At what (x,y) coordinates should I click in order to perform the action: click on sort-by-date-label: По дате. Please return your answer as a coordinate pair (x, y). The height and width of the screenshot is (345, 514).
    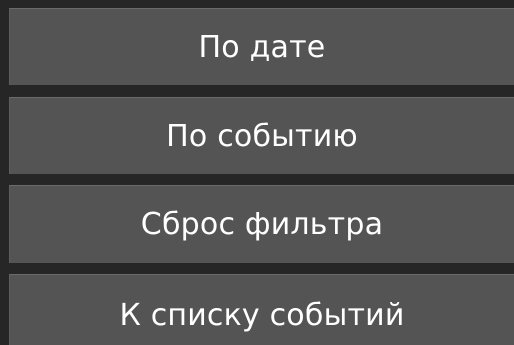
    Looking at the image, I should click on (262, 47).